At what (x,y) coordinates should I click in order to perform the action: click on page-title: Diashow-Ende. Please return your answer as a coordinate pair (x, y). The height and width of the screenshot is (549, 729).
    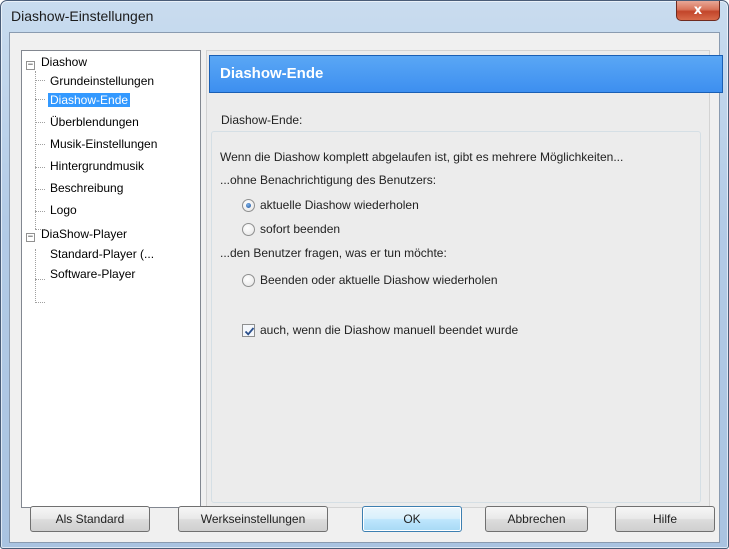
    Looking at the image, I should click on (466, 74).